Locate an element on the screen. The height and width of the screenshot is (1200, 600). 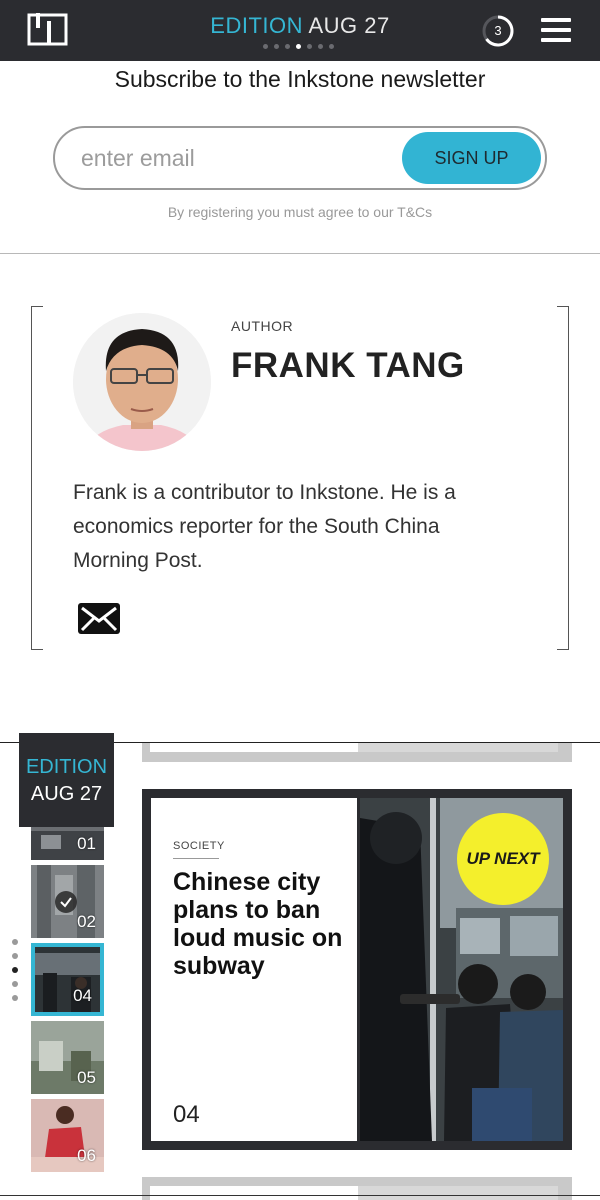
thumbnail-number: 06 is located at coordinates (86, 1155).